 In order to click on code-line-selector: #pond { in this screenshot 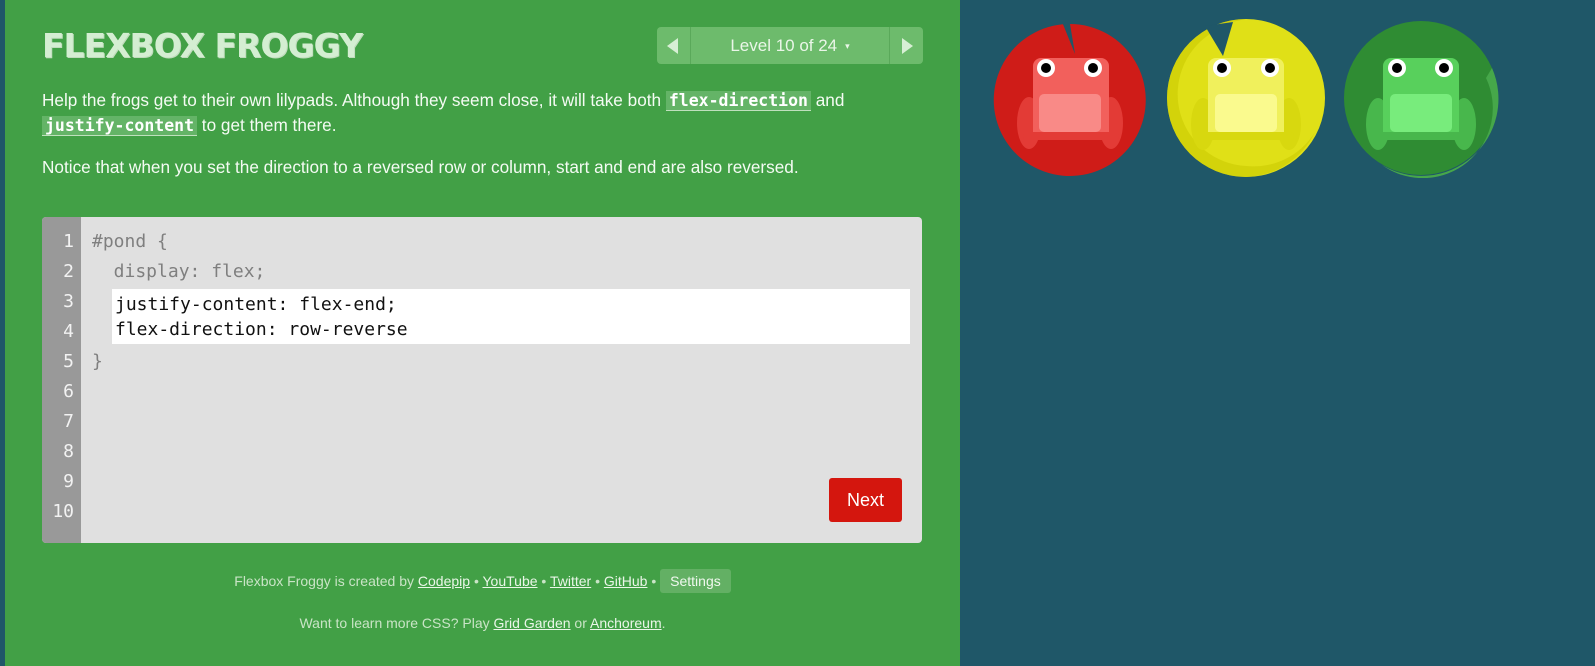, I will do `click(130, 241)`.